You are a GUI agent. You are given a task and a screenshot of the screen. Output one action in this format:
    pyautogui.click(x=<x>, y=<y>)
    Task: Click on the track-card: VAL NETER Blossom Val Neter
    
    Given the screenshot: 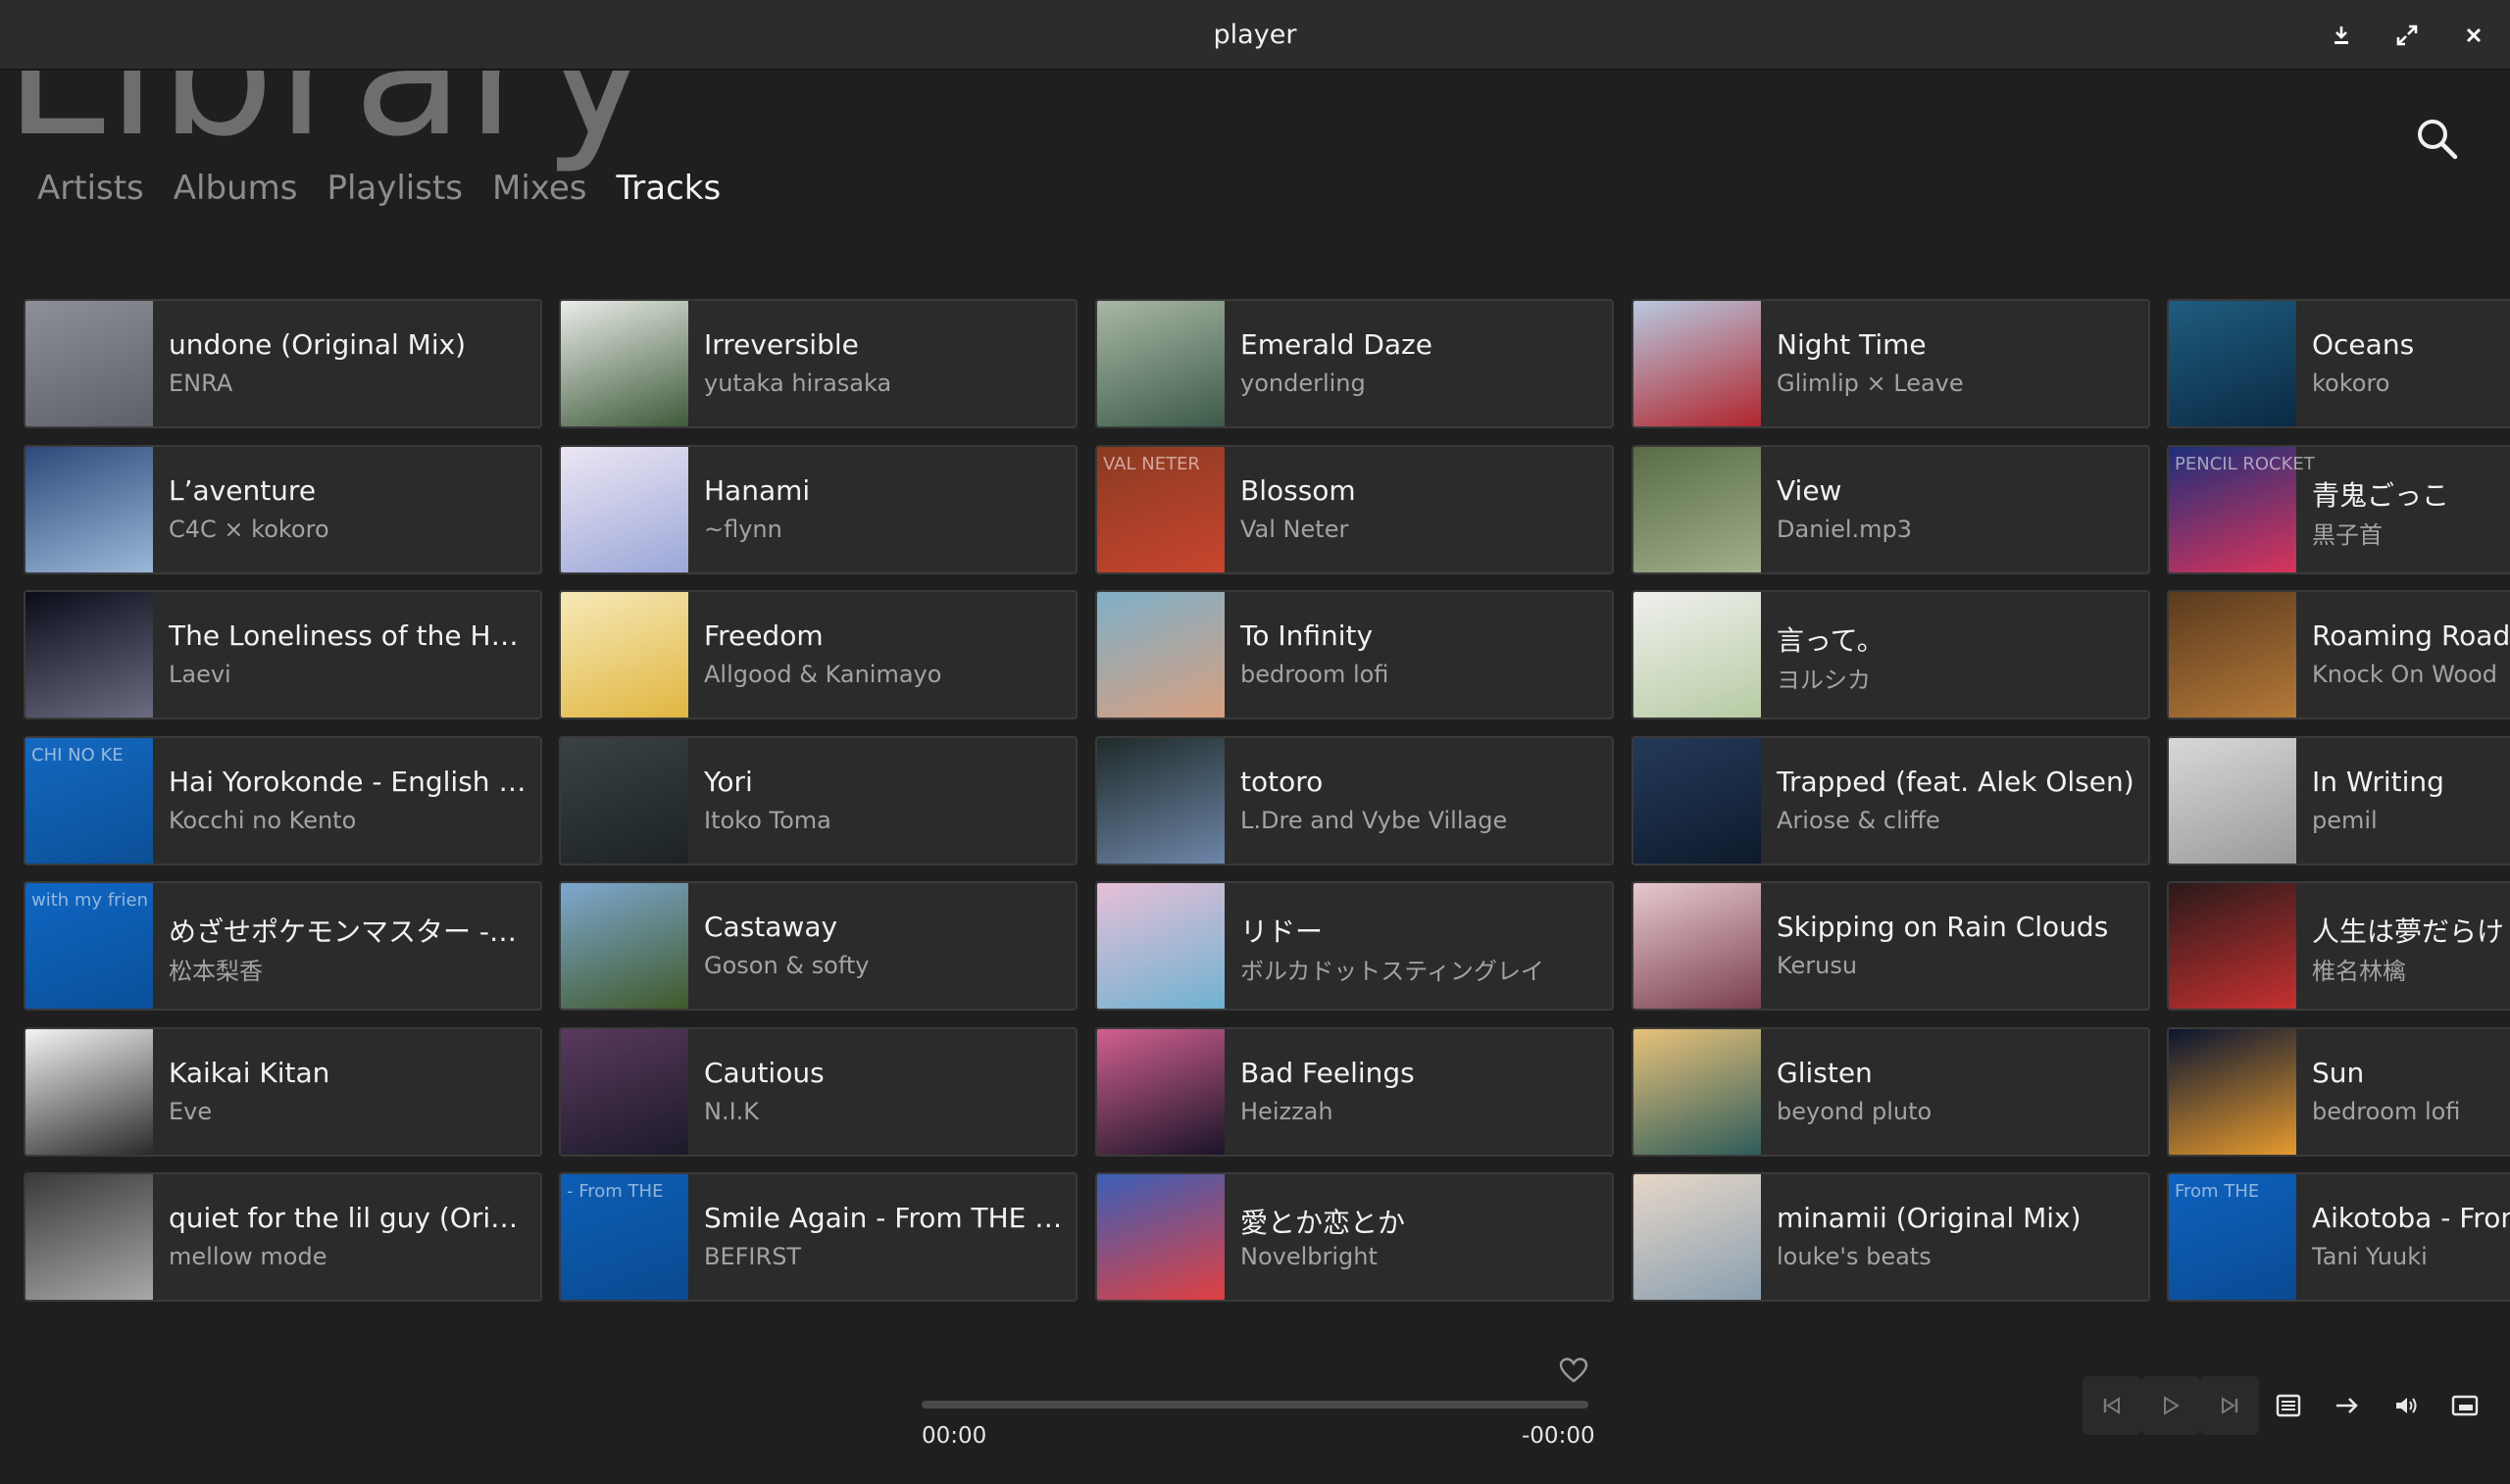 What is the action you would take?
    pyautogui.click(x=1354, y=509)
    